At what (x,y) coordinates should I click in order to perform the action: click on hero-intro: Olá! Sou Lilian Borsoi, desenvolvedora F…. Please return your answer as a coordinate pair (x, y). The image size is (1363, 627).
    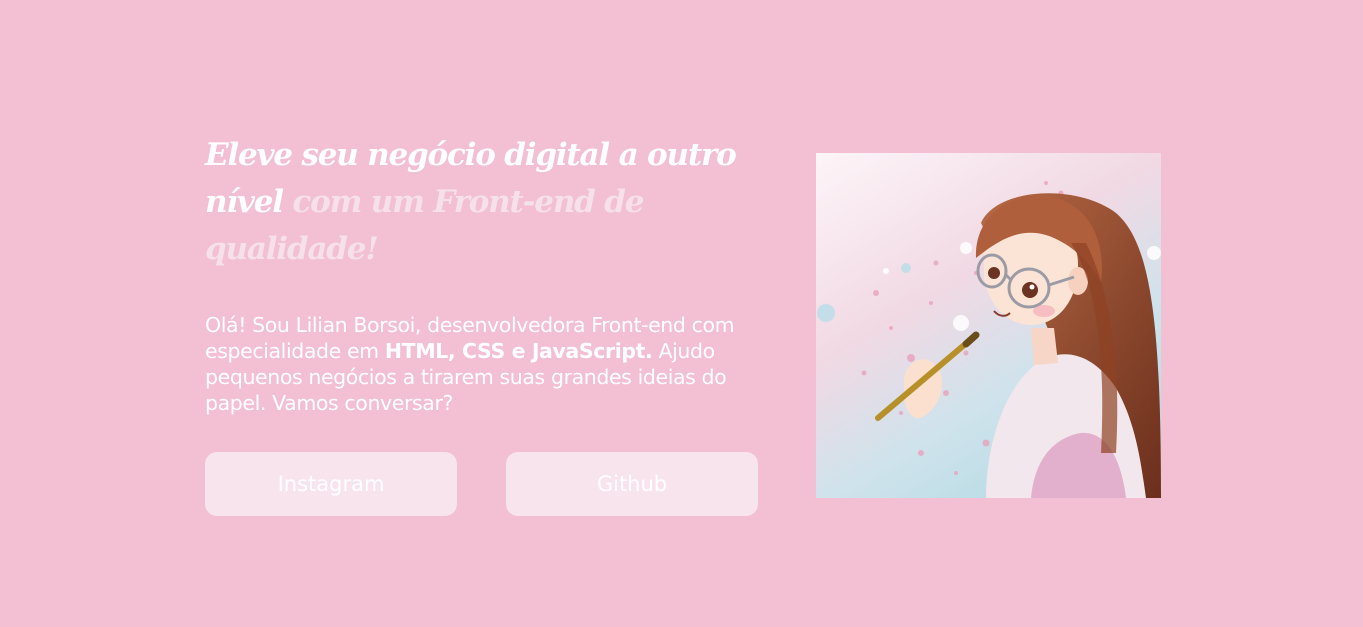
    Looking at the image, I should click on (485, 364).